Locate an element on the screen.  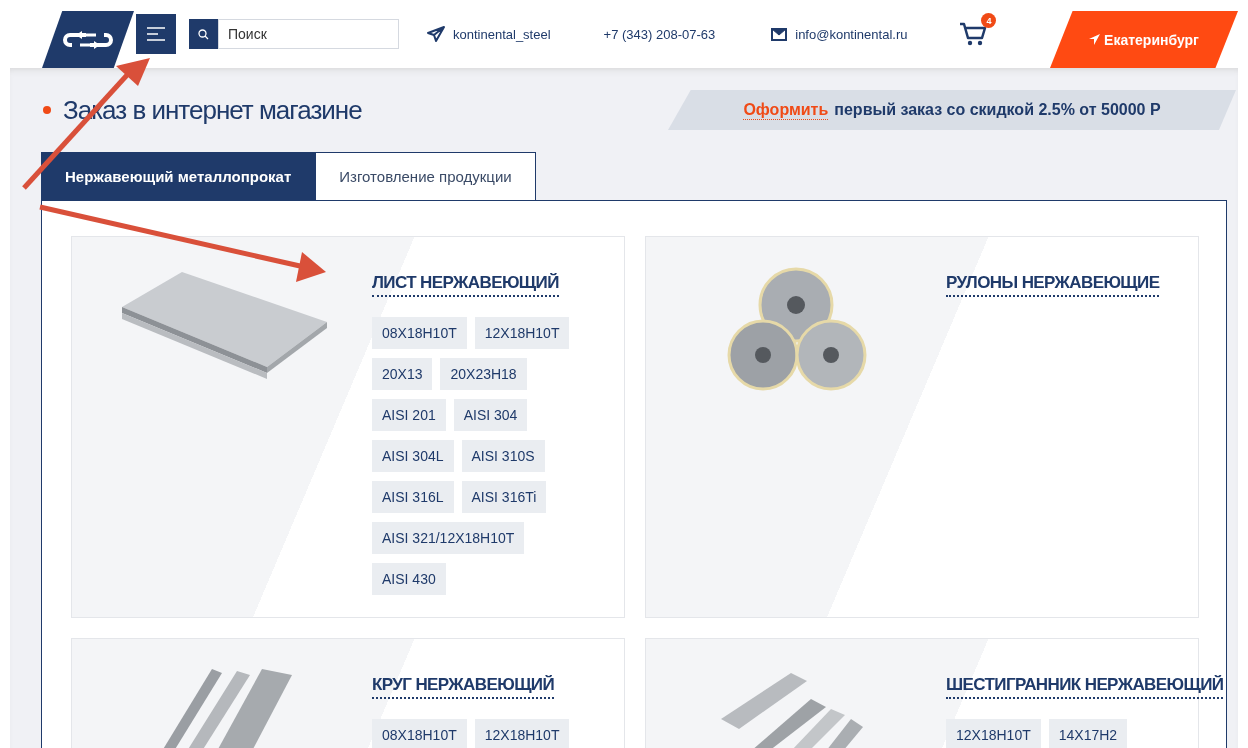
grade-tag: AISI 304L is located at coordinates (413, 456).